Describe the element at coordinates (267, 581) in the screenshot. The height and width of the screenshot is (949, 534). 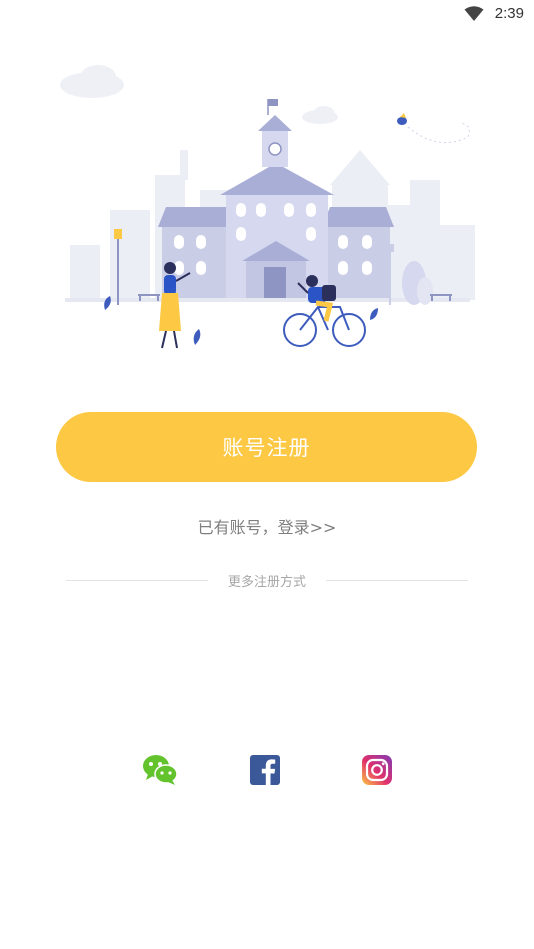
I see `more-register-divider: 更多注册方式` at that location.